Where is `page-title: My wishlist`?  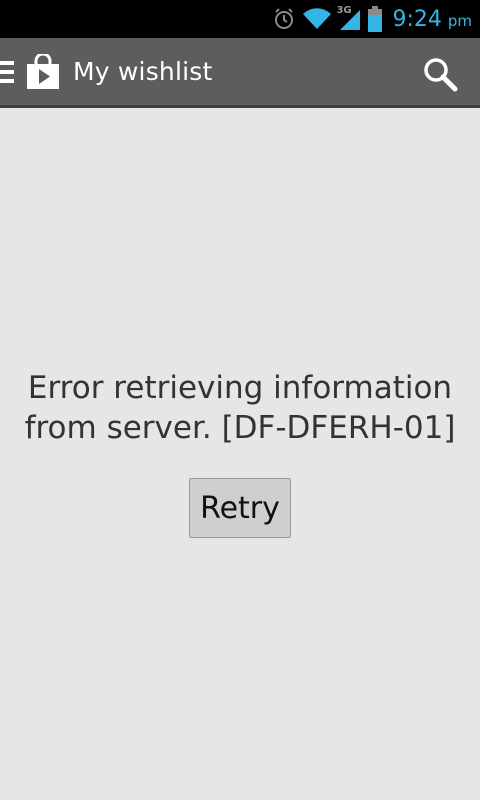 page-title: My wishlist is located at coordinates (143, 71).